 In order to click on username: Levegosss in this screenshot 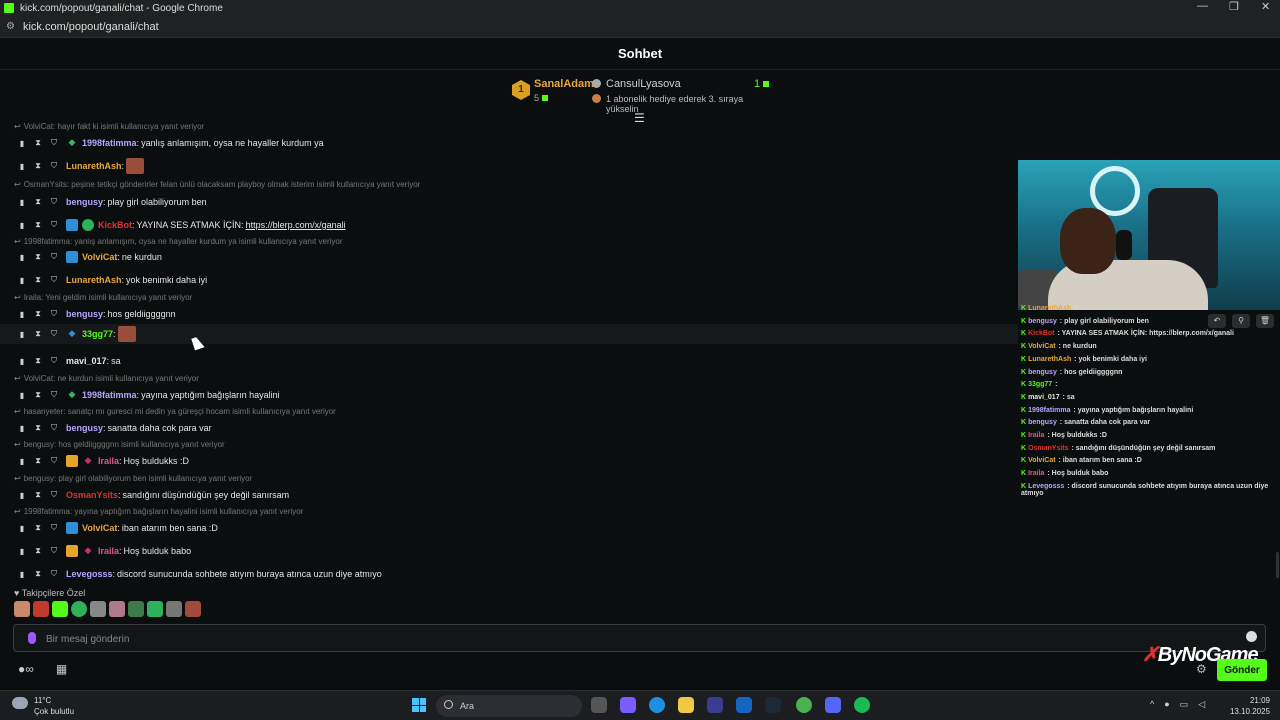, I will do `click(89, 574)`.